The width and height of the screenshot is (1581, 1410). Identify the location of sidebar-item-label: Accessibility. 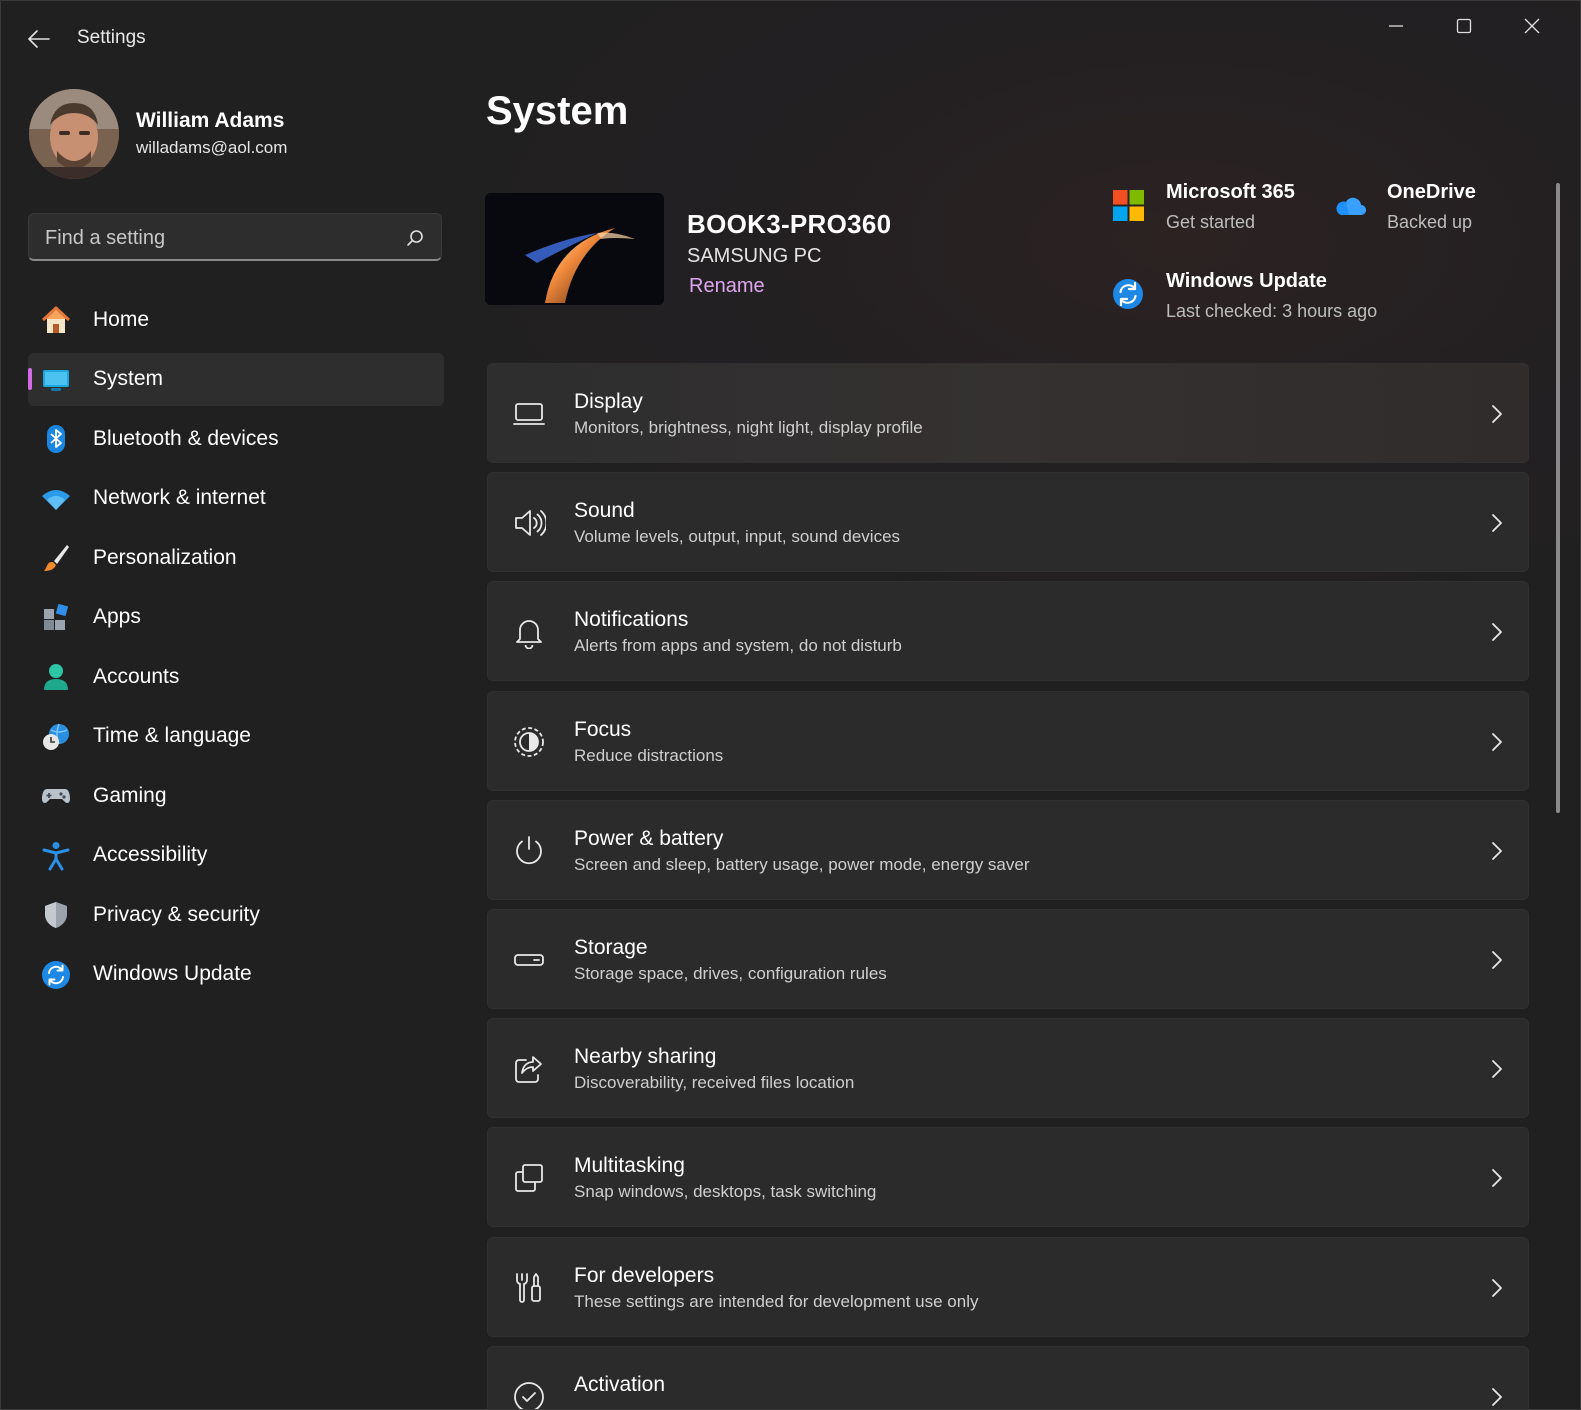
(150, 854).